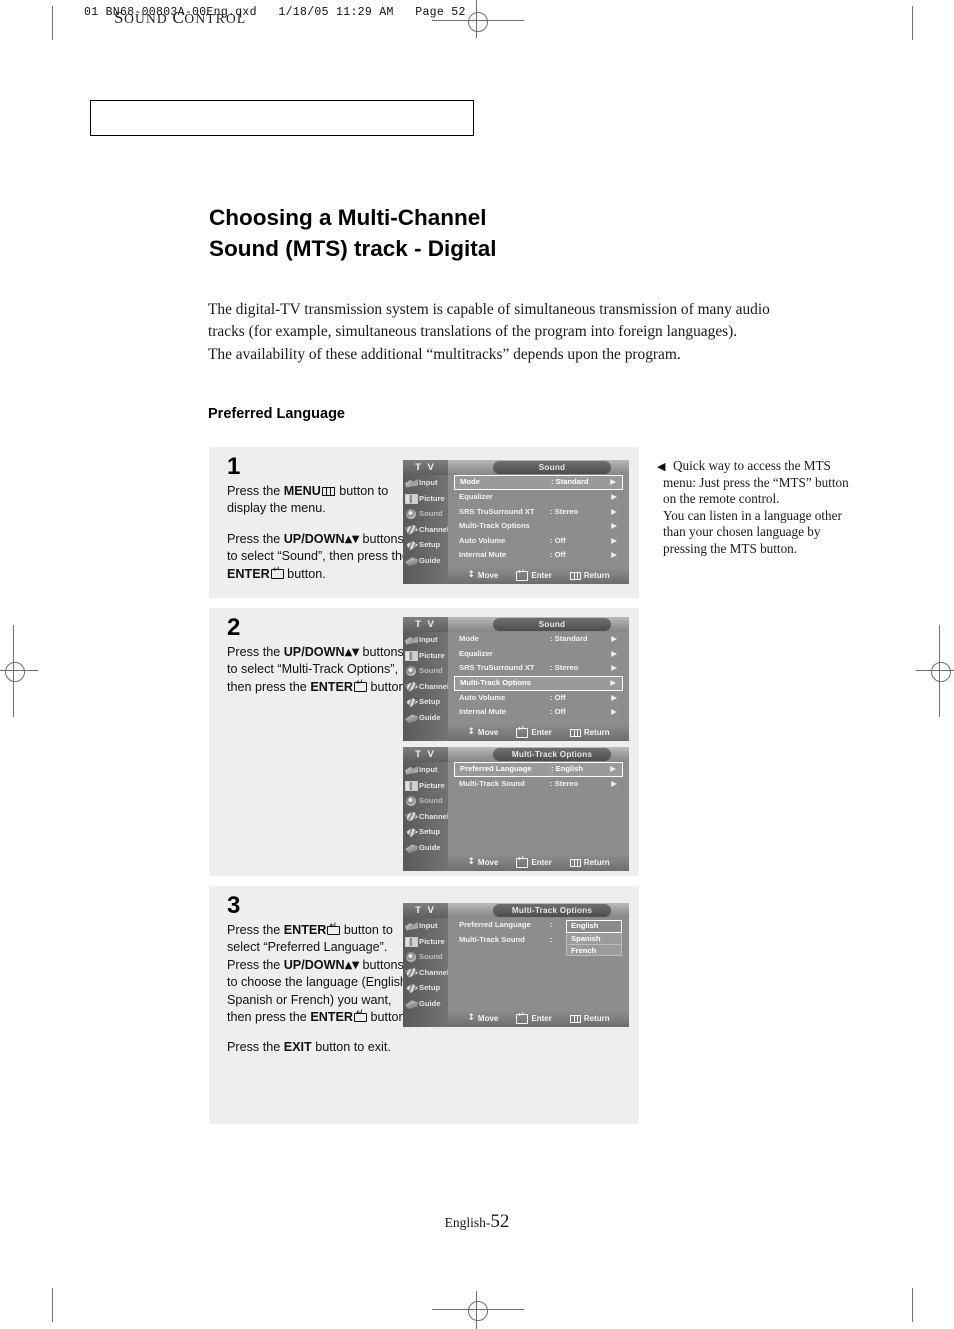 This screenshot has height=1329, width=954. What do you see at coordinates (430, 702) in the screenshot?
I see `sidebar-label-setup: Setup` at bounding box center [430, 702].